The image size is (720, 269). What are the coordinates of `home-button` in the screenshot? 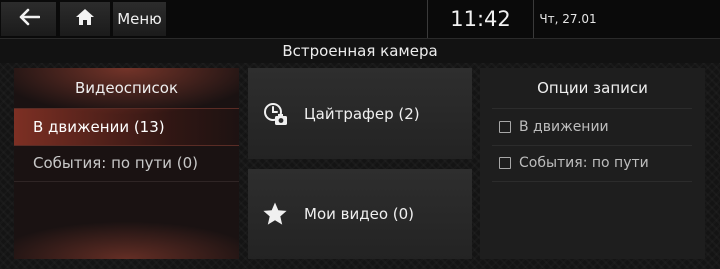 It's located at (85, 19).